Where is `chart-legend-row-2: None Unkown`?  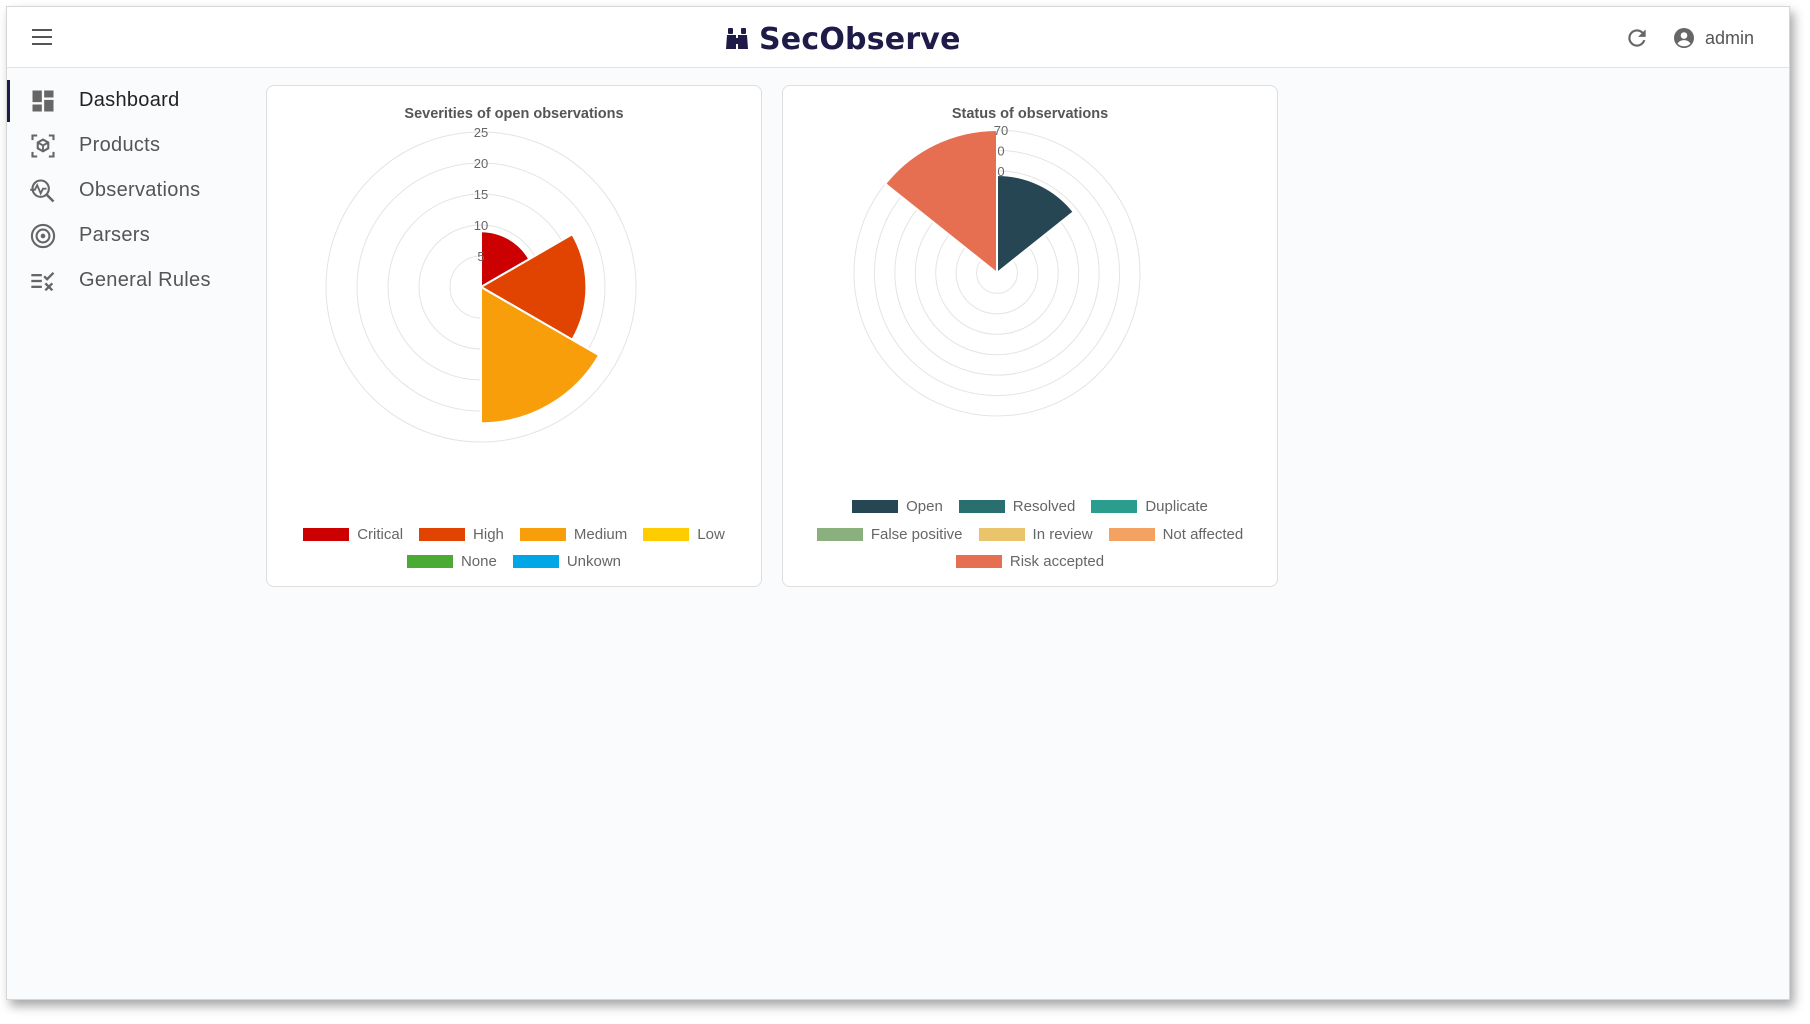 chart-legend-row-2: None Unkown is located at coordinates (514, 561).